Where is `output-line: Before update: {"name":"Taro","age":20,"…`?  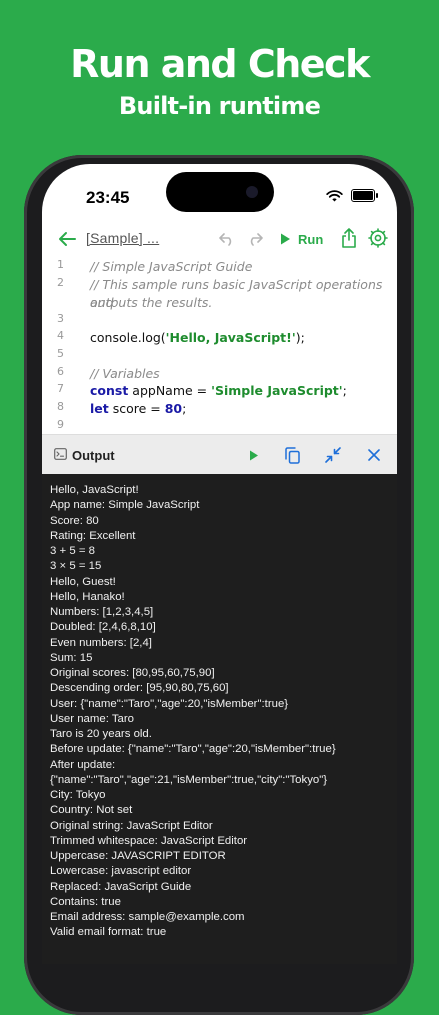 output-line: Before update: {"name":"Taro","age":20,"… is located at coordinates (193, 749).